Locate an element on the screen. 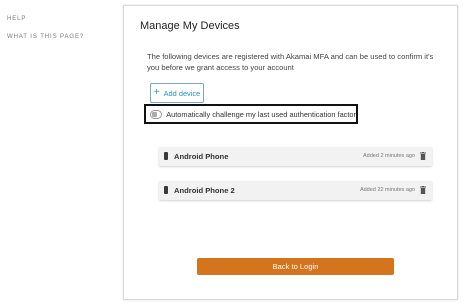 The height and width of the screenshot is (304, 474). device-added-time: Added 22 minutes ago is located at coordinates (387, 190).